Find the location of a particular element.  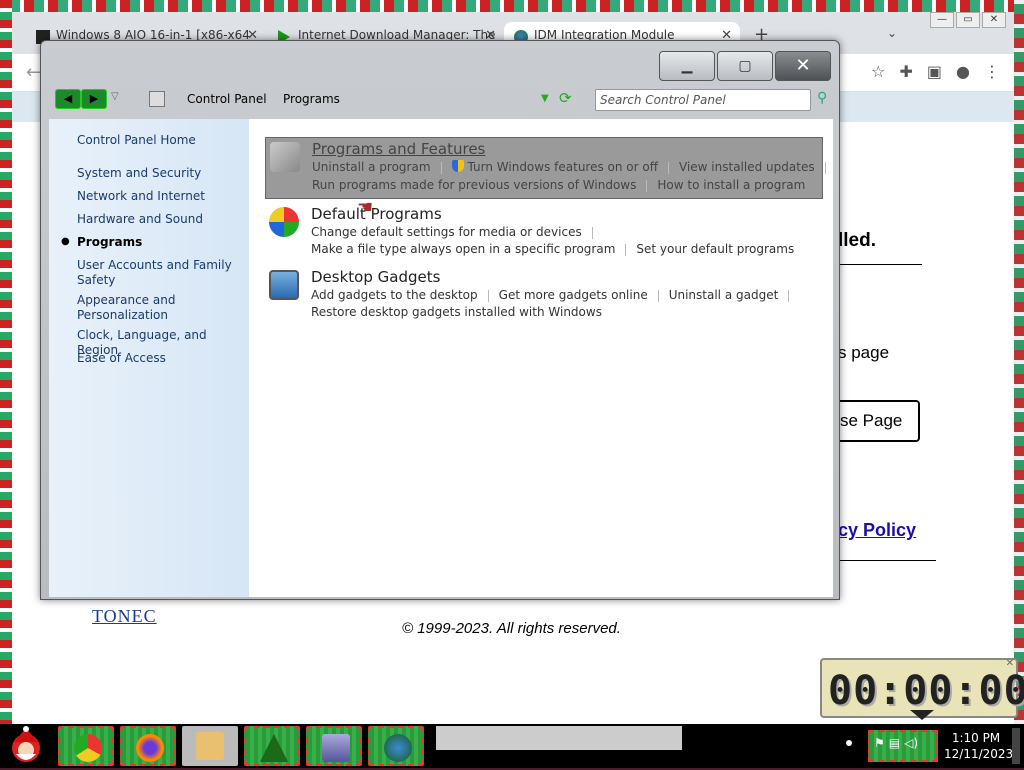

chrome-icon is located at coordinates (88, 748).